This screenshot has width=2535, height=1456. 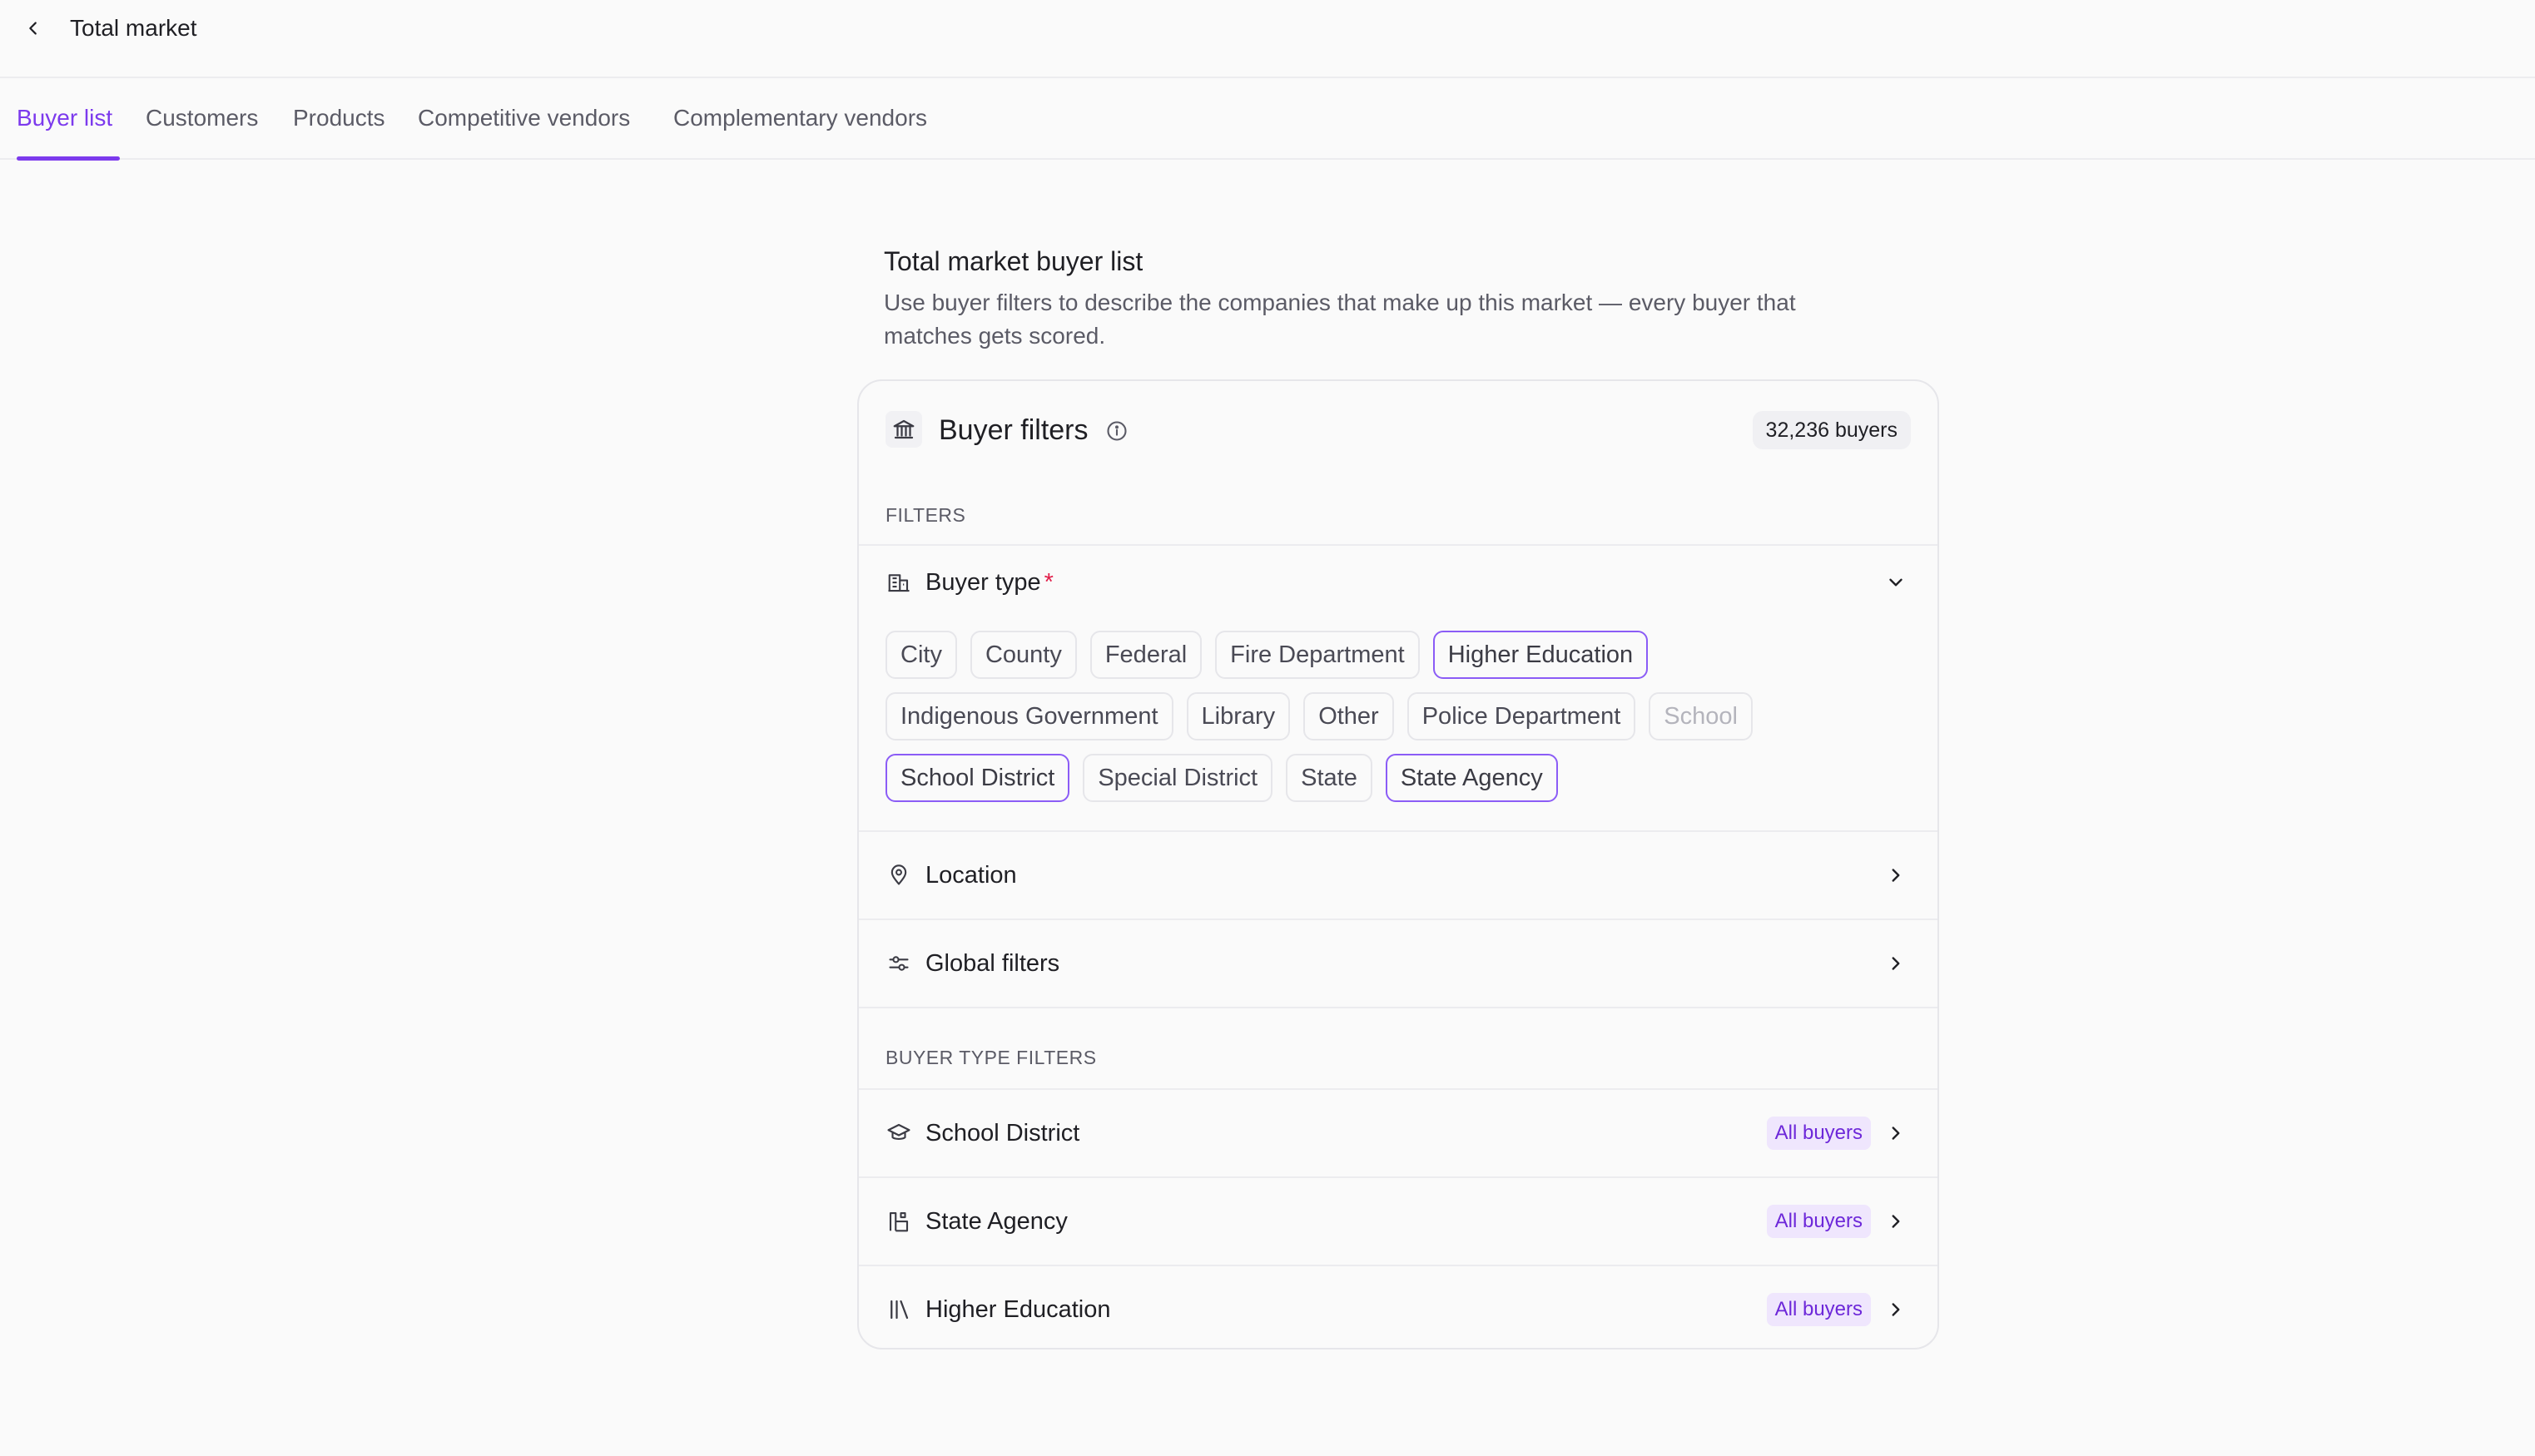 I want to click on buyer-type-chip-state: State, so click(x=1329, y=778).